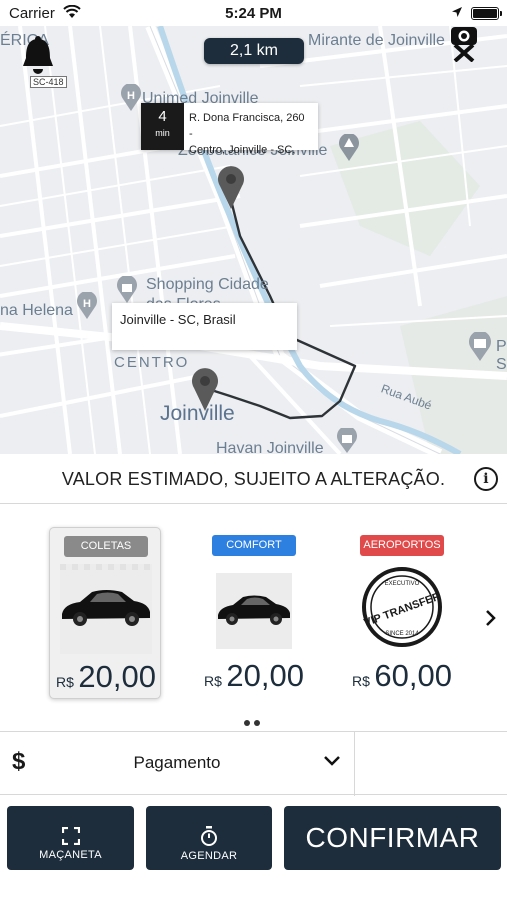 This screenshot has height=900, width=507. I want to click on destination-address-card: Joinville - SC, Brasil, so click(204, 326).